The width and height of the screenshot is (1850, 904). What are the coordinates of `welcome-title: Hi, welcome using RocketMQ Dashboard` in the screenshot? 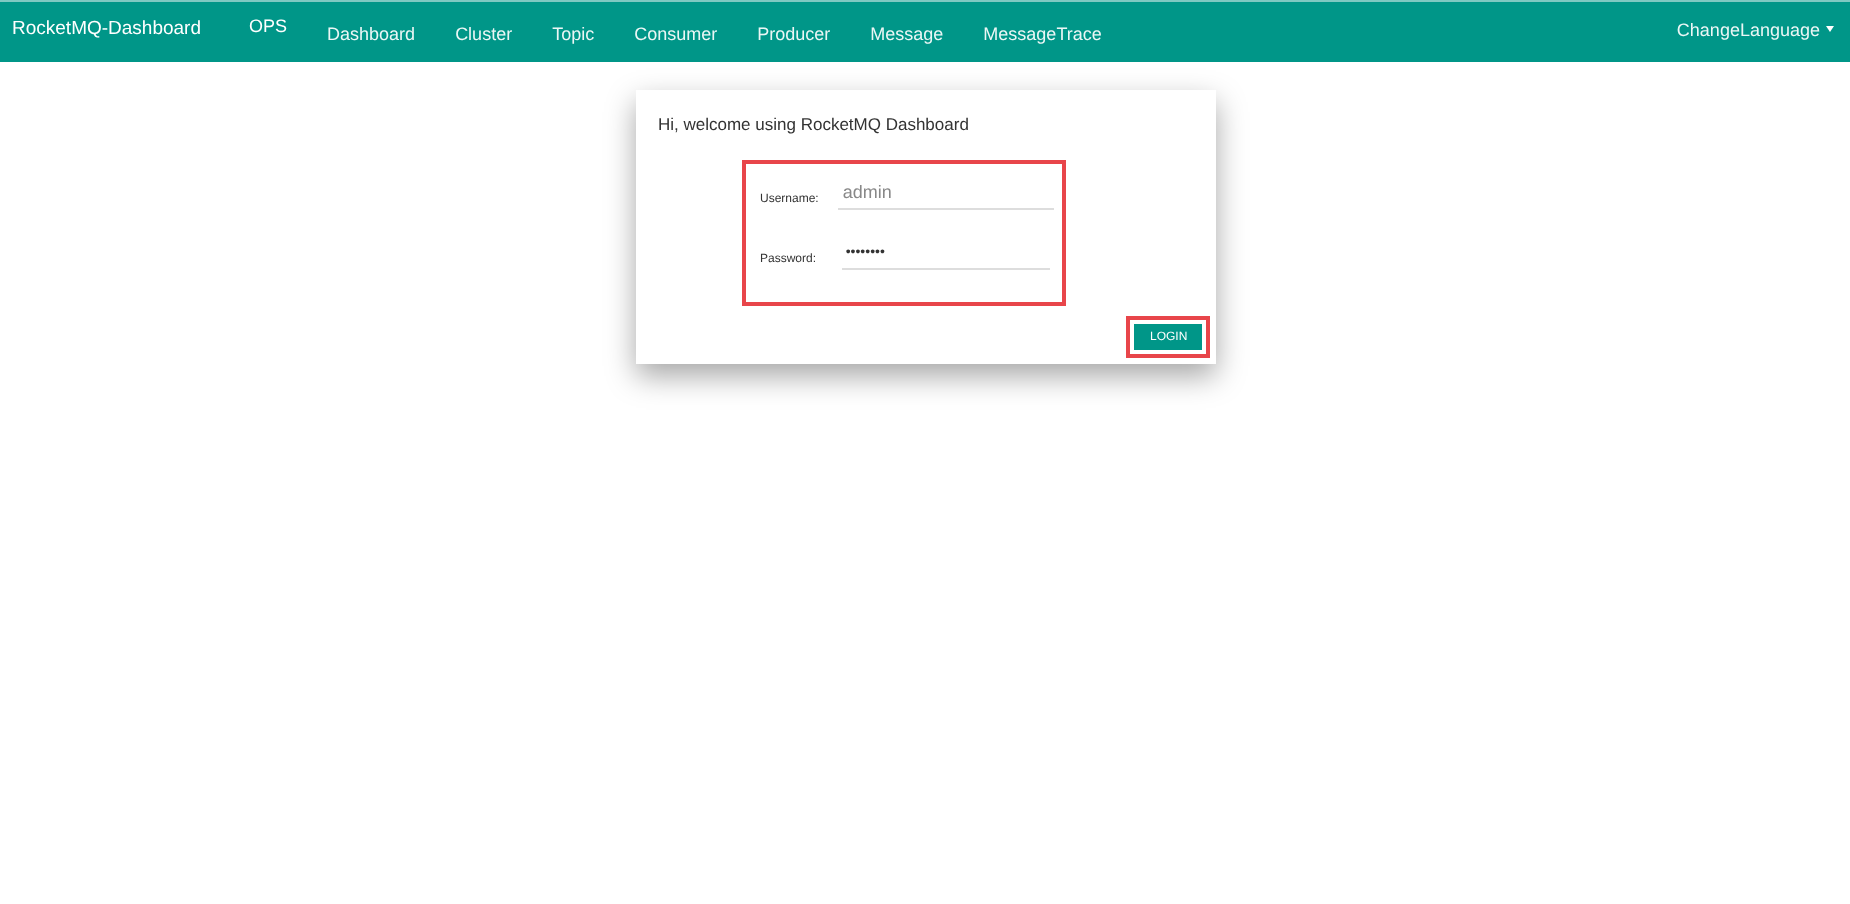 It's located at (814, 124).